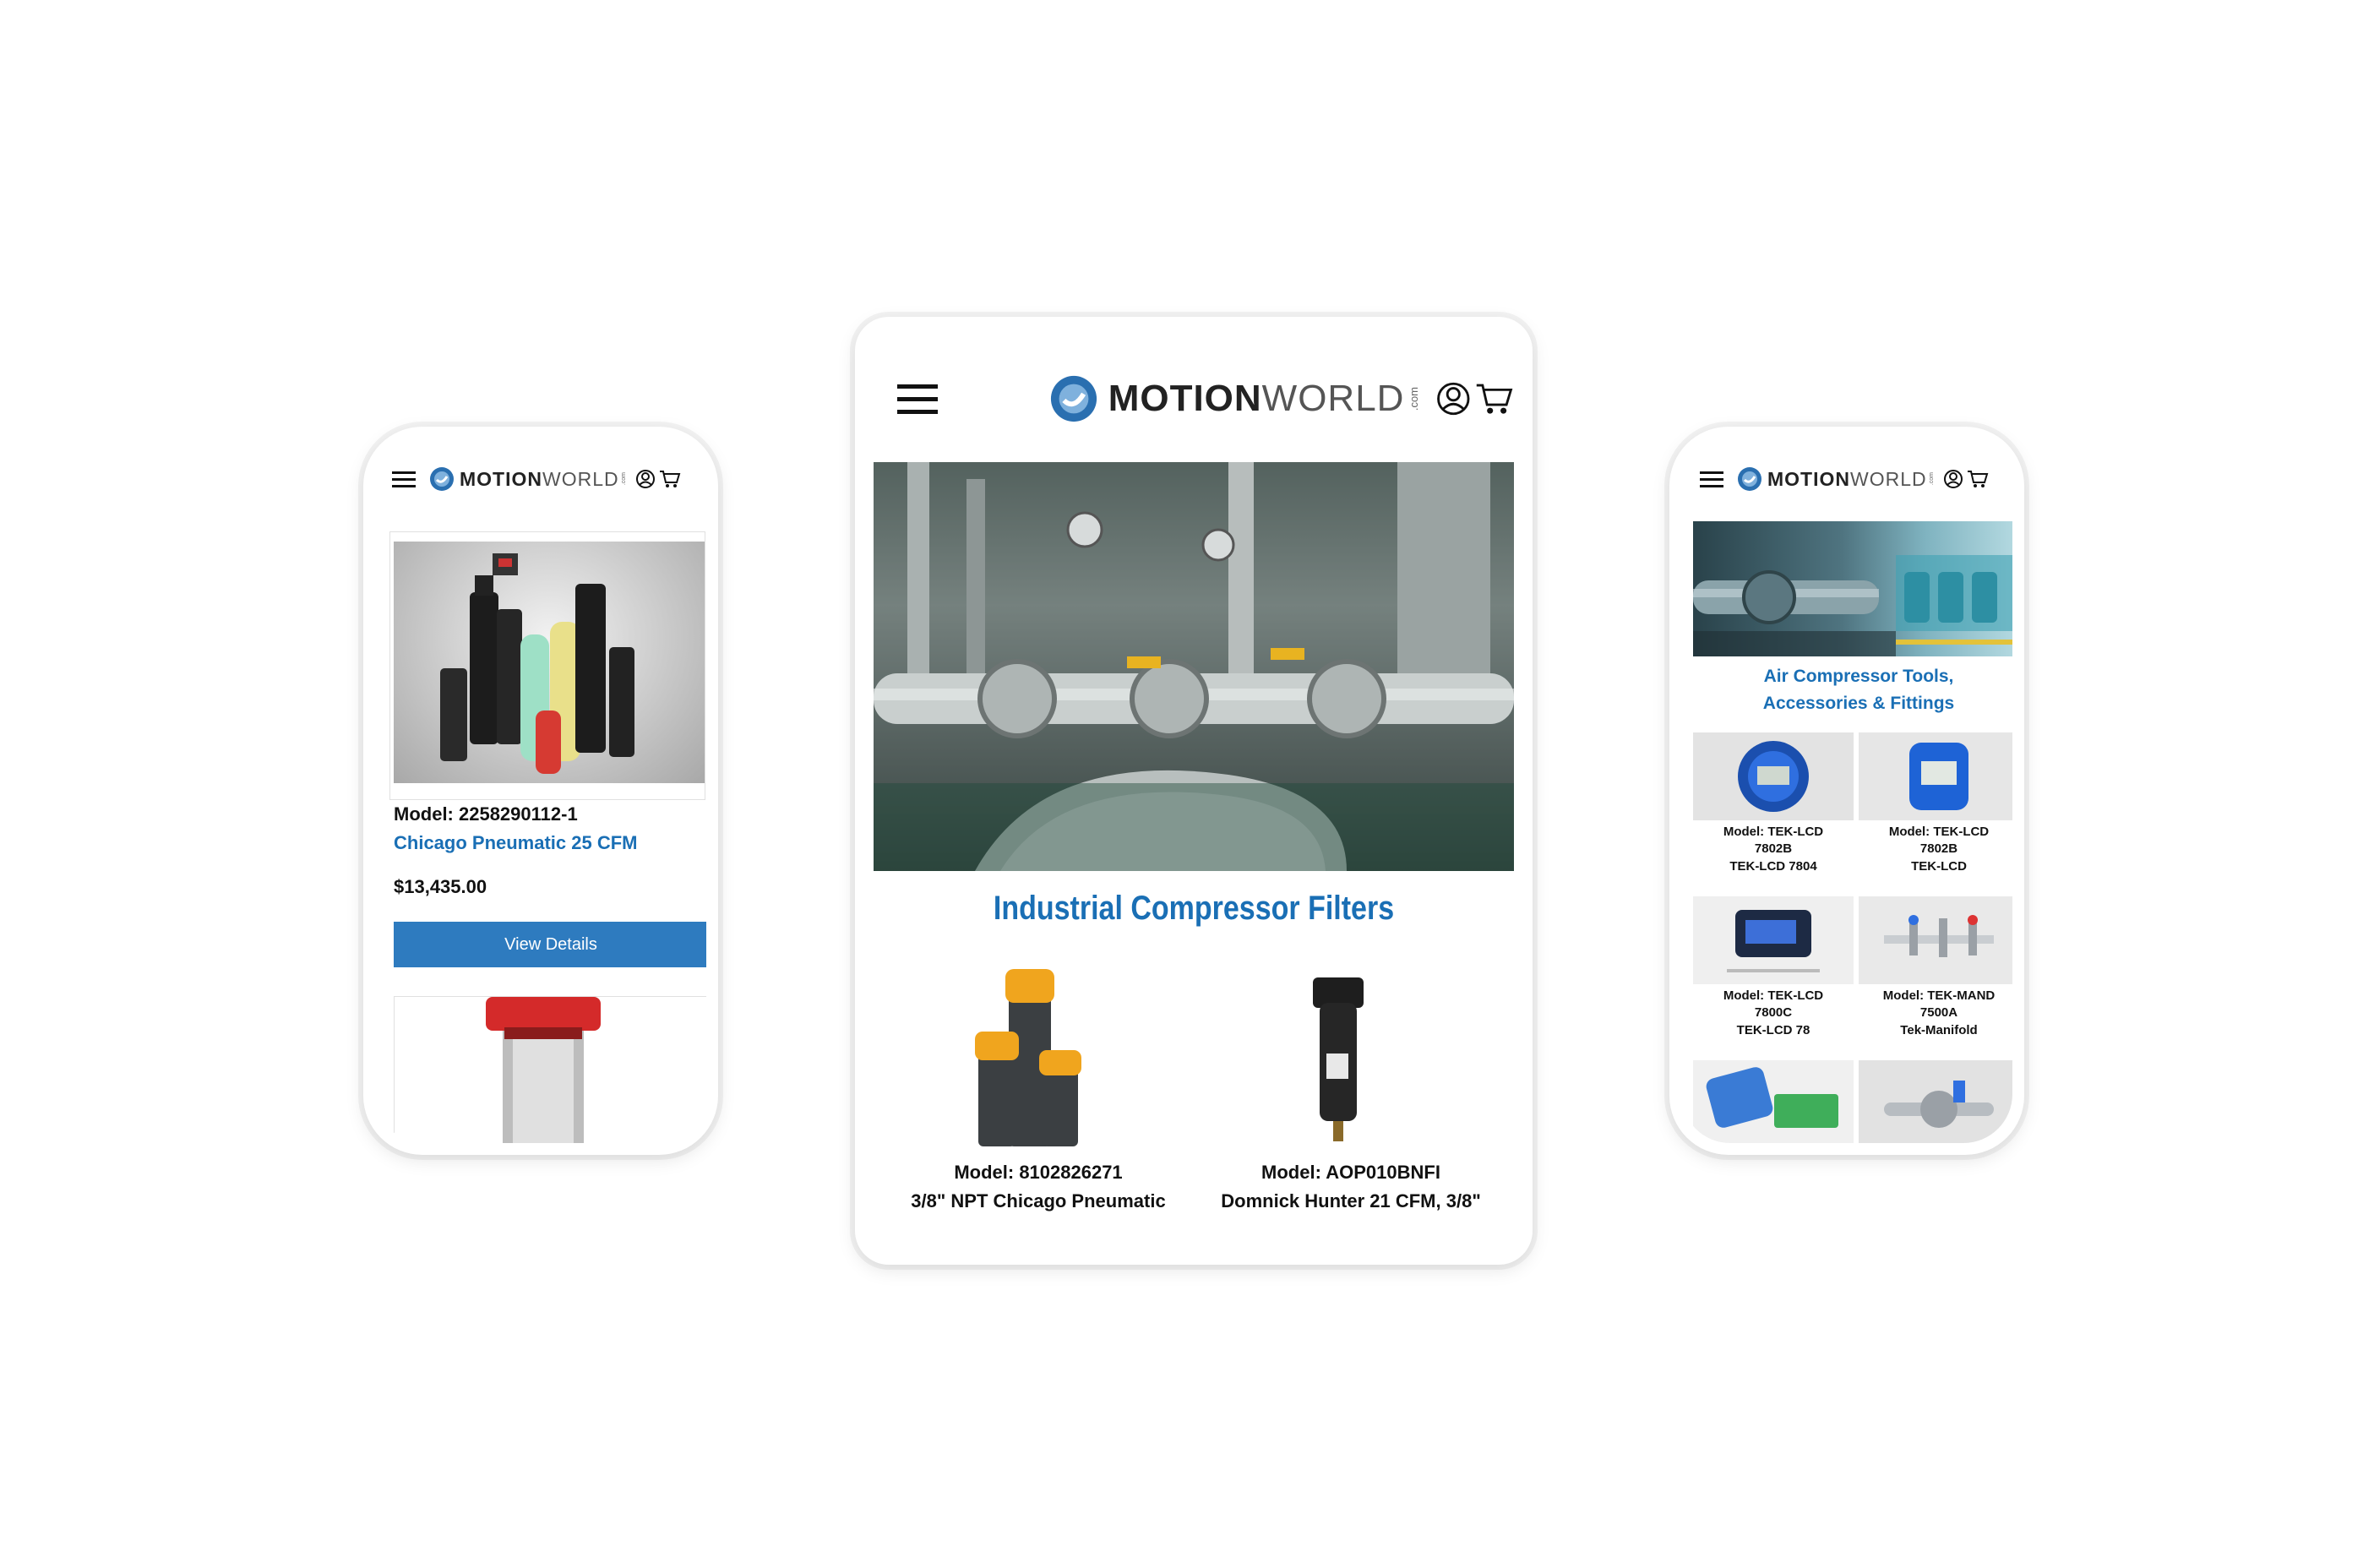  Describe the element at coordinates (1936, 776) in the screenshot. I see `product-tile-2-image` at that location.